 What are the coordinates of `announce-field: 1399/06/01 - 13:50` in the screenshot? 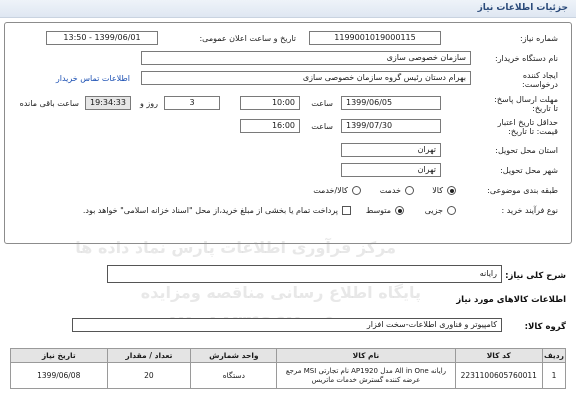 It's located at (102, 38).